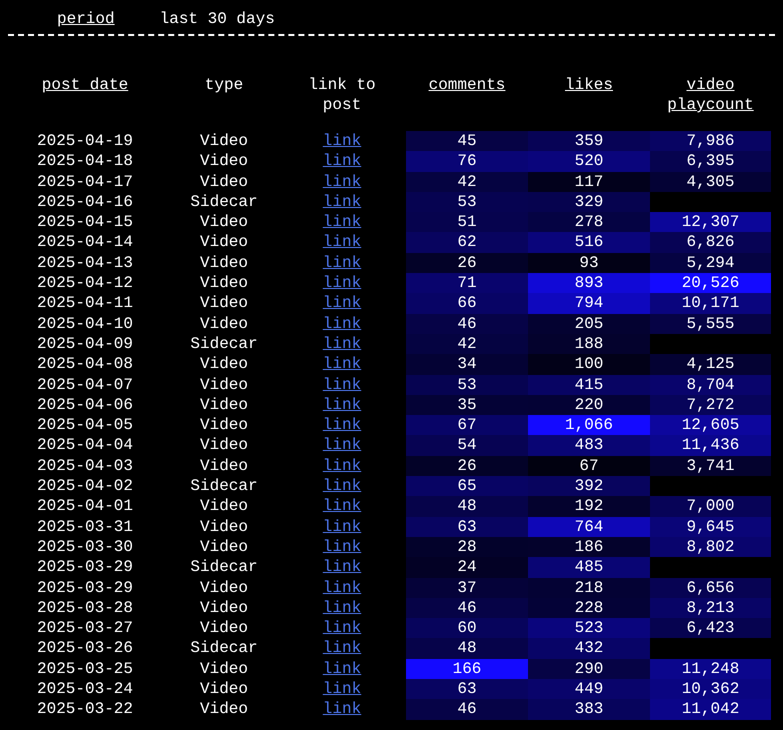 This screenshot has height=730, width=783. I want to click on post-date: 2025-04-01, so click(84, 506).